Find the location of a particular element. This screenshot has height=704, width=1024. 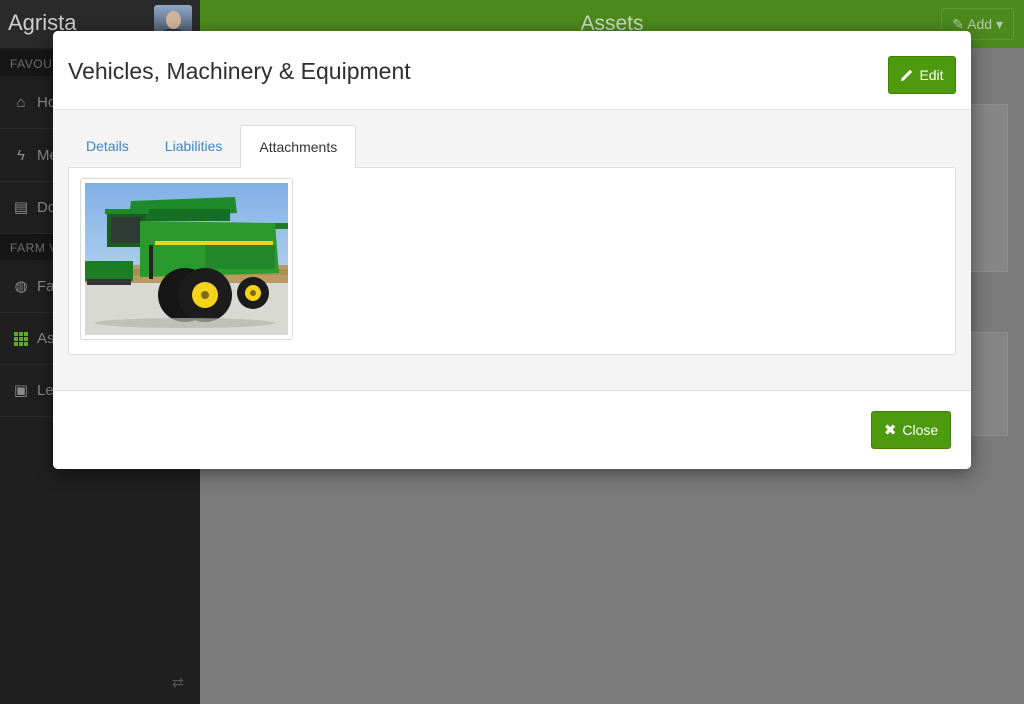

sidebar-item-label: As is located at coordinates (46, 338).